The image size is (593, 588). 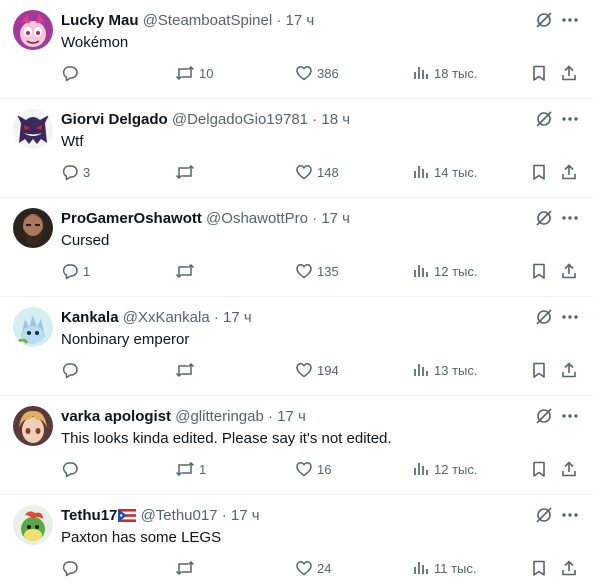 What do you see at coordinates (286, 318) in the screenshot?
I see `tweet-header: Kankala @XxKankala · 17 ч` at bounding box center [286, 318].